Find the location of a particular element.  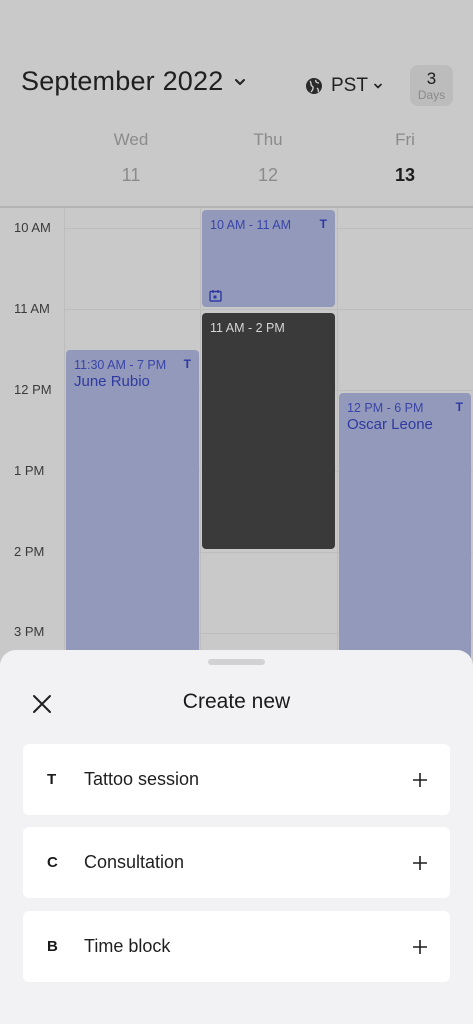

view-range-button: 3 Days is located at coordinates (431, 85).